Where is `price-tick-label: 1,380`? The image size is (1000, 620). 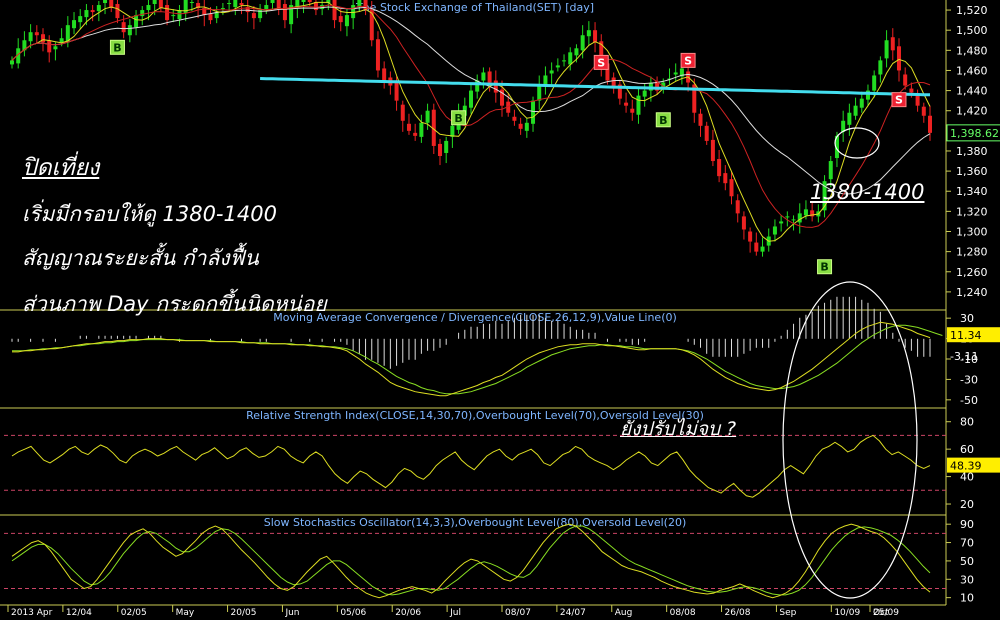
price-tick-label: 1,380 is located at coordinates (972, 151).